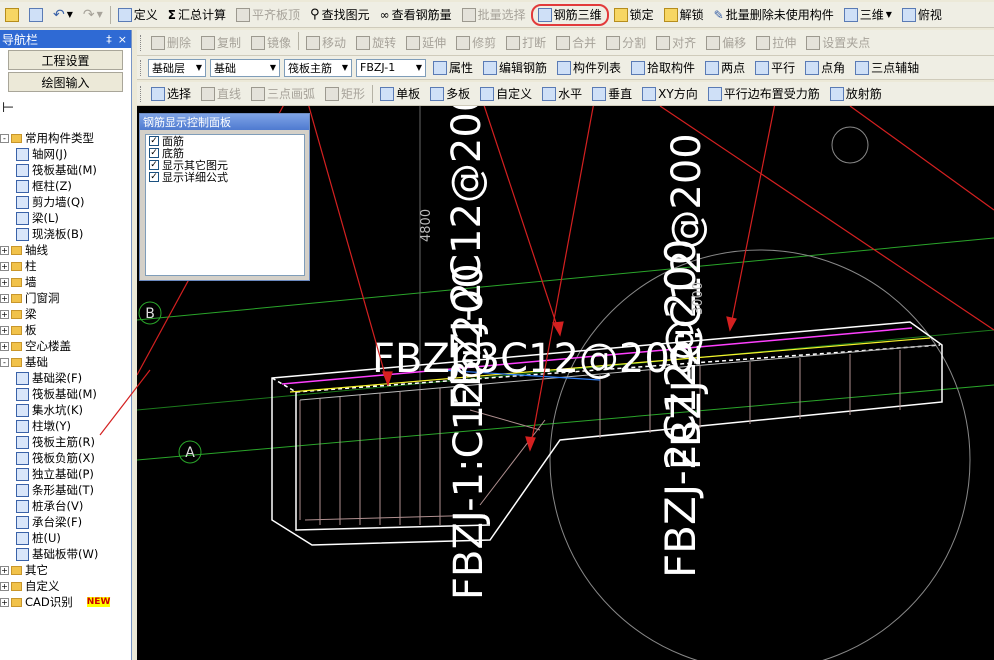 Image resolution: width=994 pixels, height=660 pixels. Describe the element at coordinates (726, 43) in the screenshot. I see `toolbar2-item-11-button: 偏移` at that location.